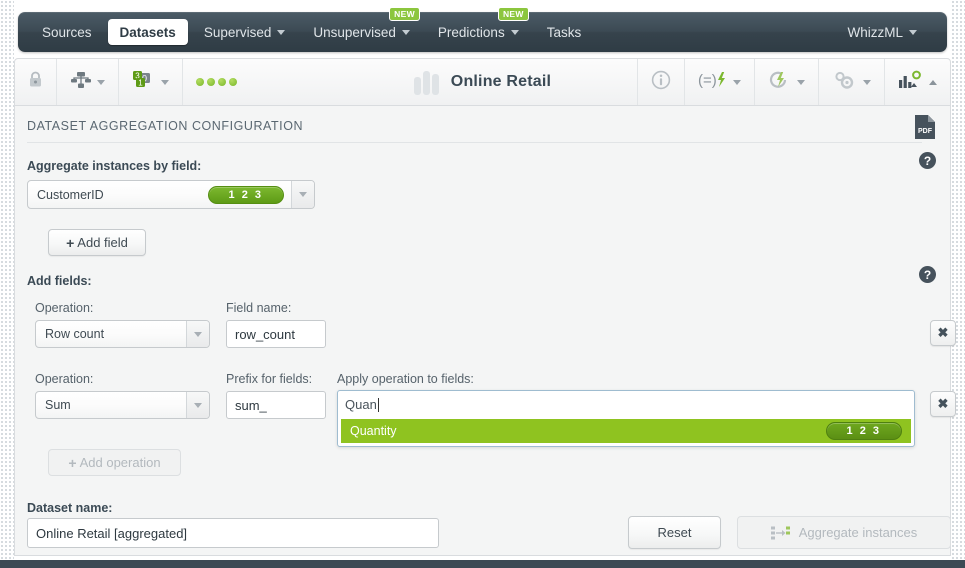 The width and height of the screenshot is (965, 568). I want to click on one-click-model-icon, so click(780, 82).